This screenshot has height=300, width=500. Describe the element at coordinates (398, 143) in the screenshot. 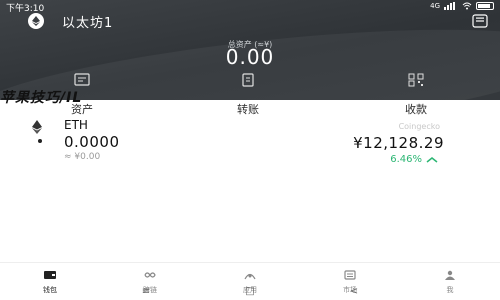

I see `asset-price: ¥12,128.29` at that location.